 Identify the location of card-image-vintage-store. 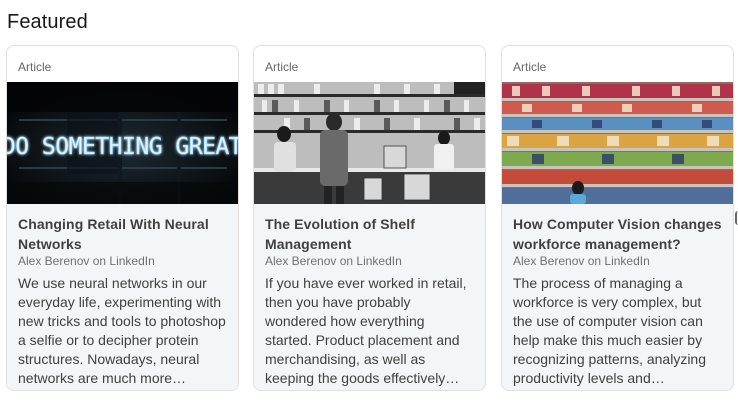
(369, 143).